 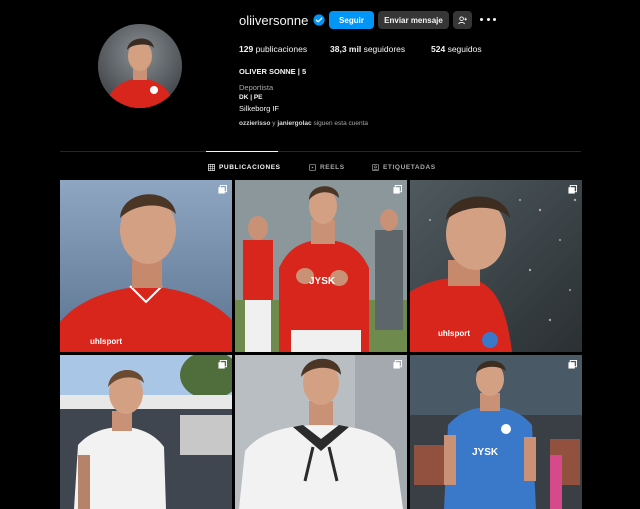 I want to click on tab-reels: REELS, so click(x=327, y=167).